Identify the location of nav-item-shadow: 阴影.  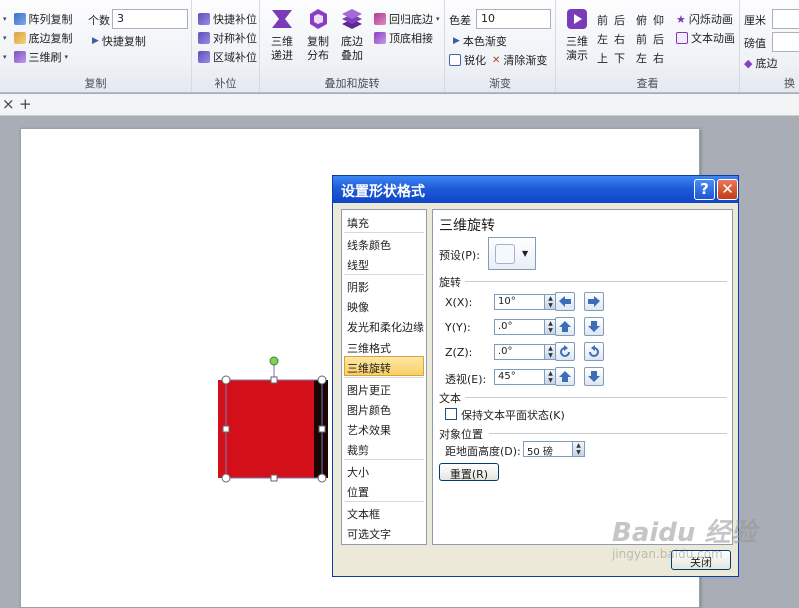
(358, 287).